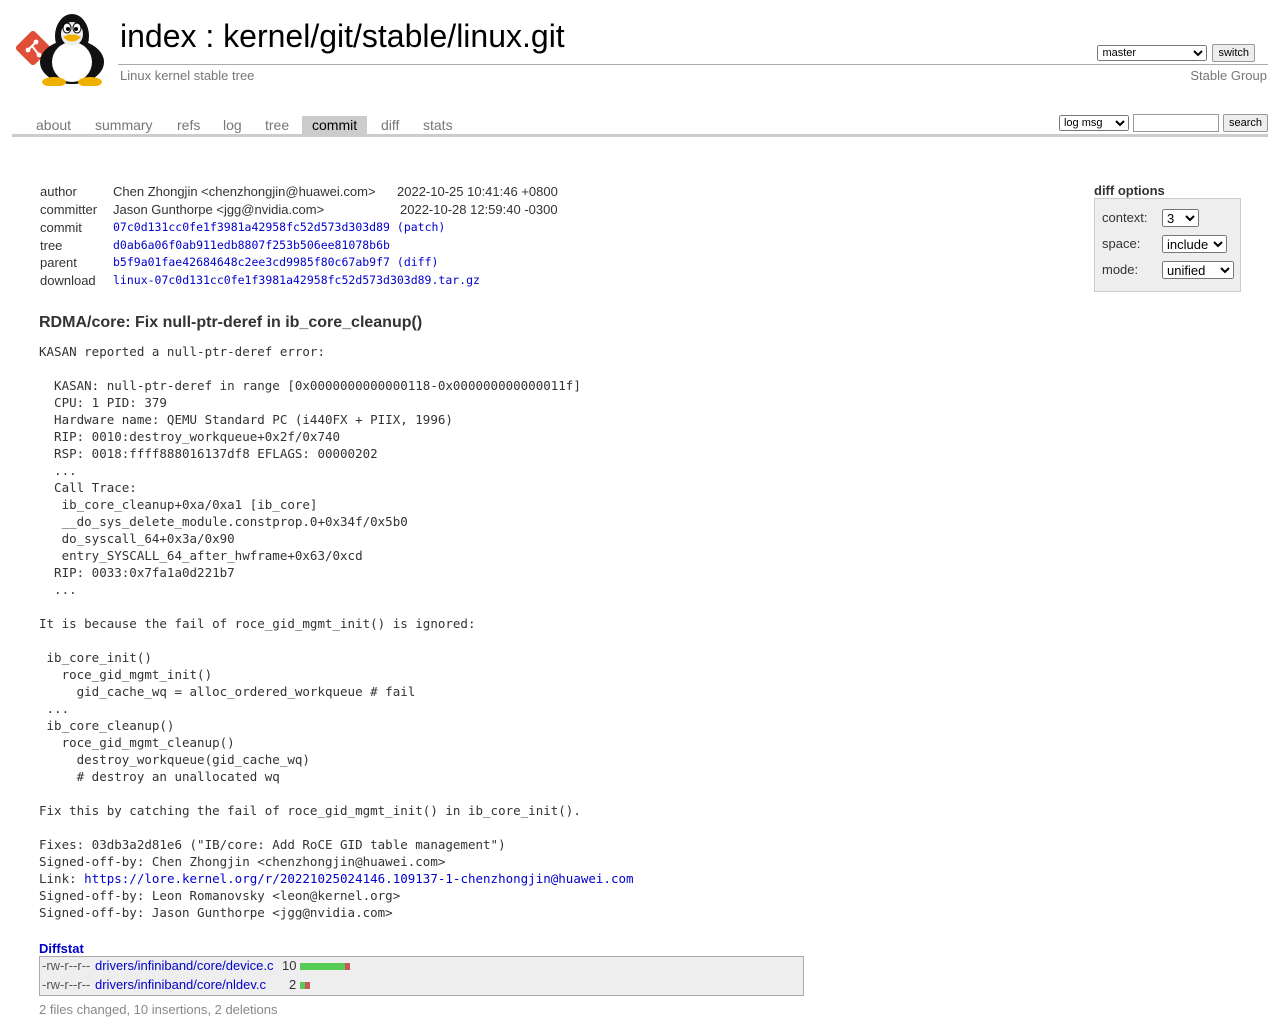 The width and height of the screenshot is (1280, 1024). I want to click on search-input, so click(1175, 123).